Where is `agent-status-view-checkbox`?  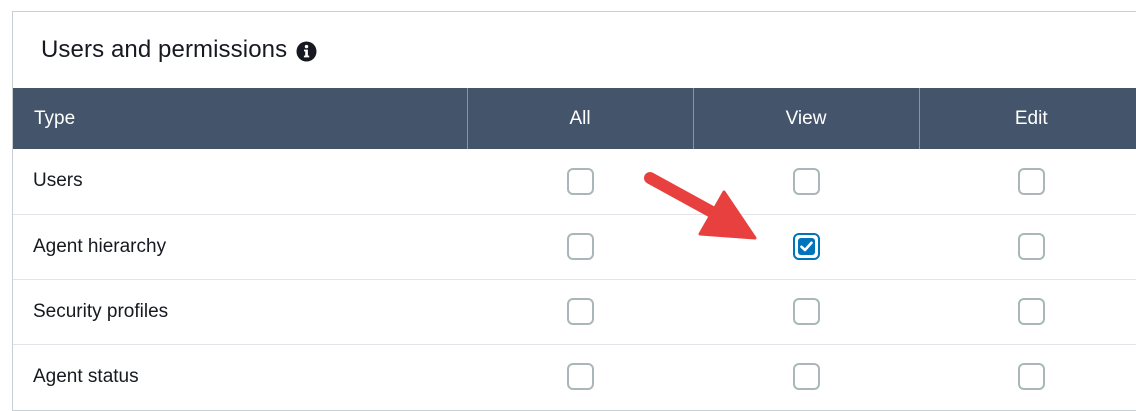 agent-status-view-checkbox is located at coordinates (806, 377).